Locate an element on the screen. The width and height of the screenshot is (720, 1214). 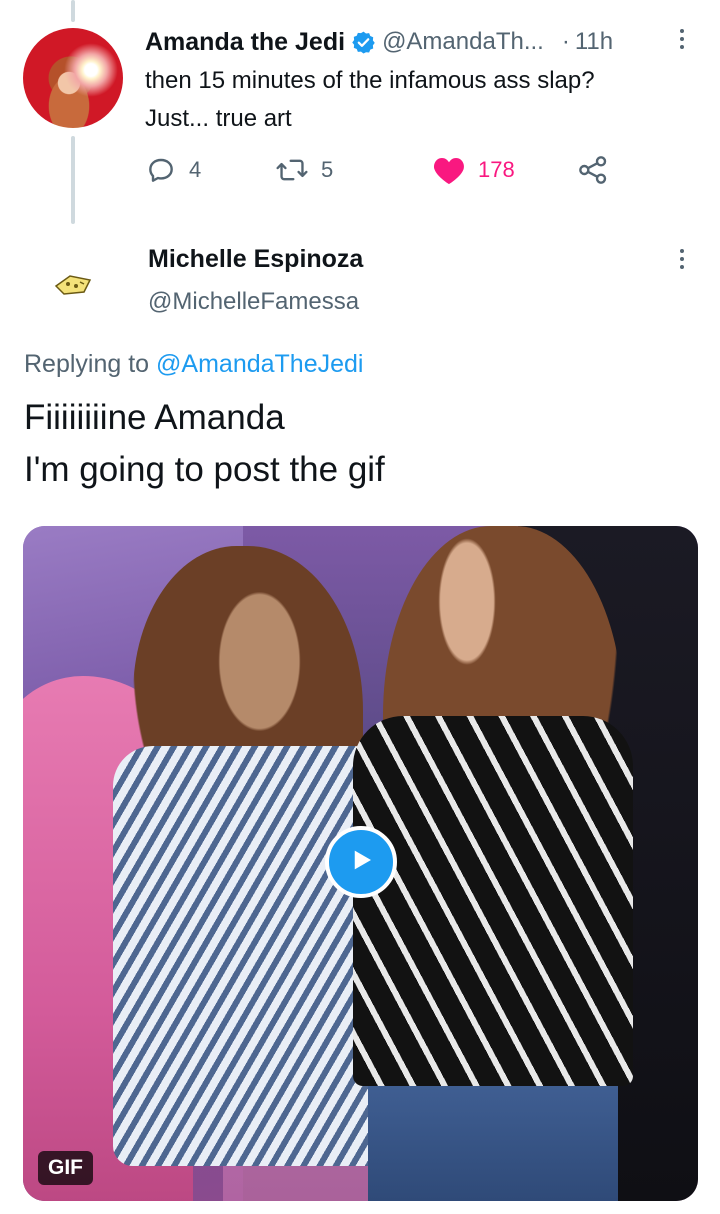
replying-to: Replying to @AmandaTheJedi is located at coordinates (193, 364).